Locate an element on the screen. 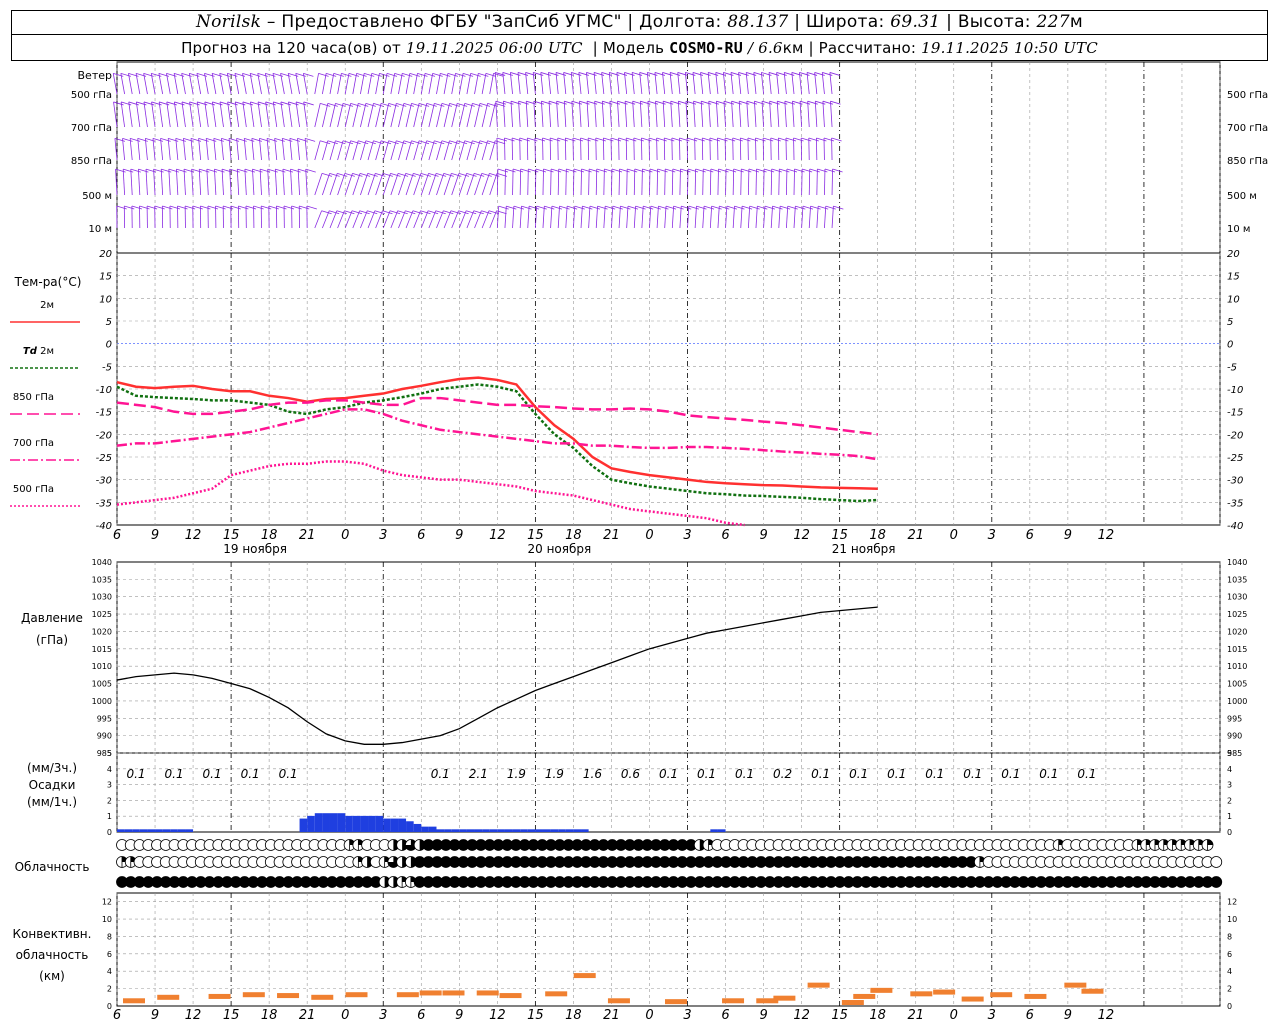  temp-title: Тем-ра(°С) is located at coordinates (48, 282).